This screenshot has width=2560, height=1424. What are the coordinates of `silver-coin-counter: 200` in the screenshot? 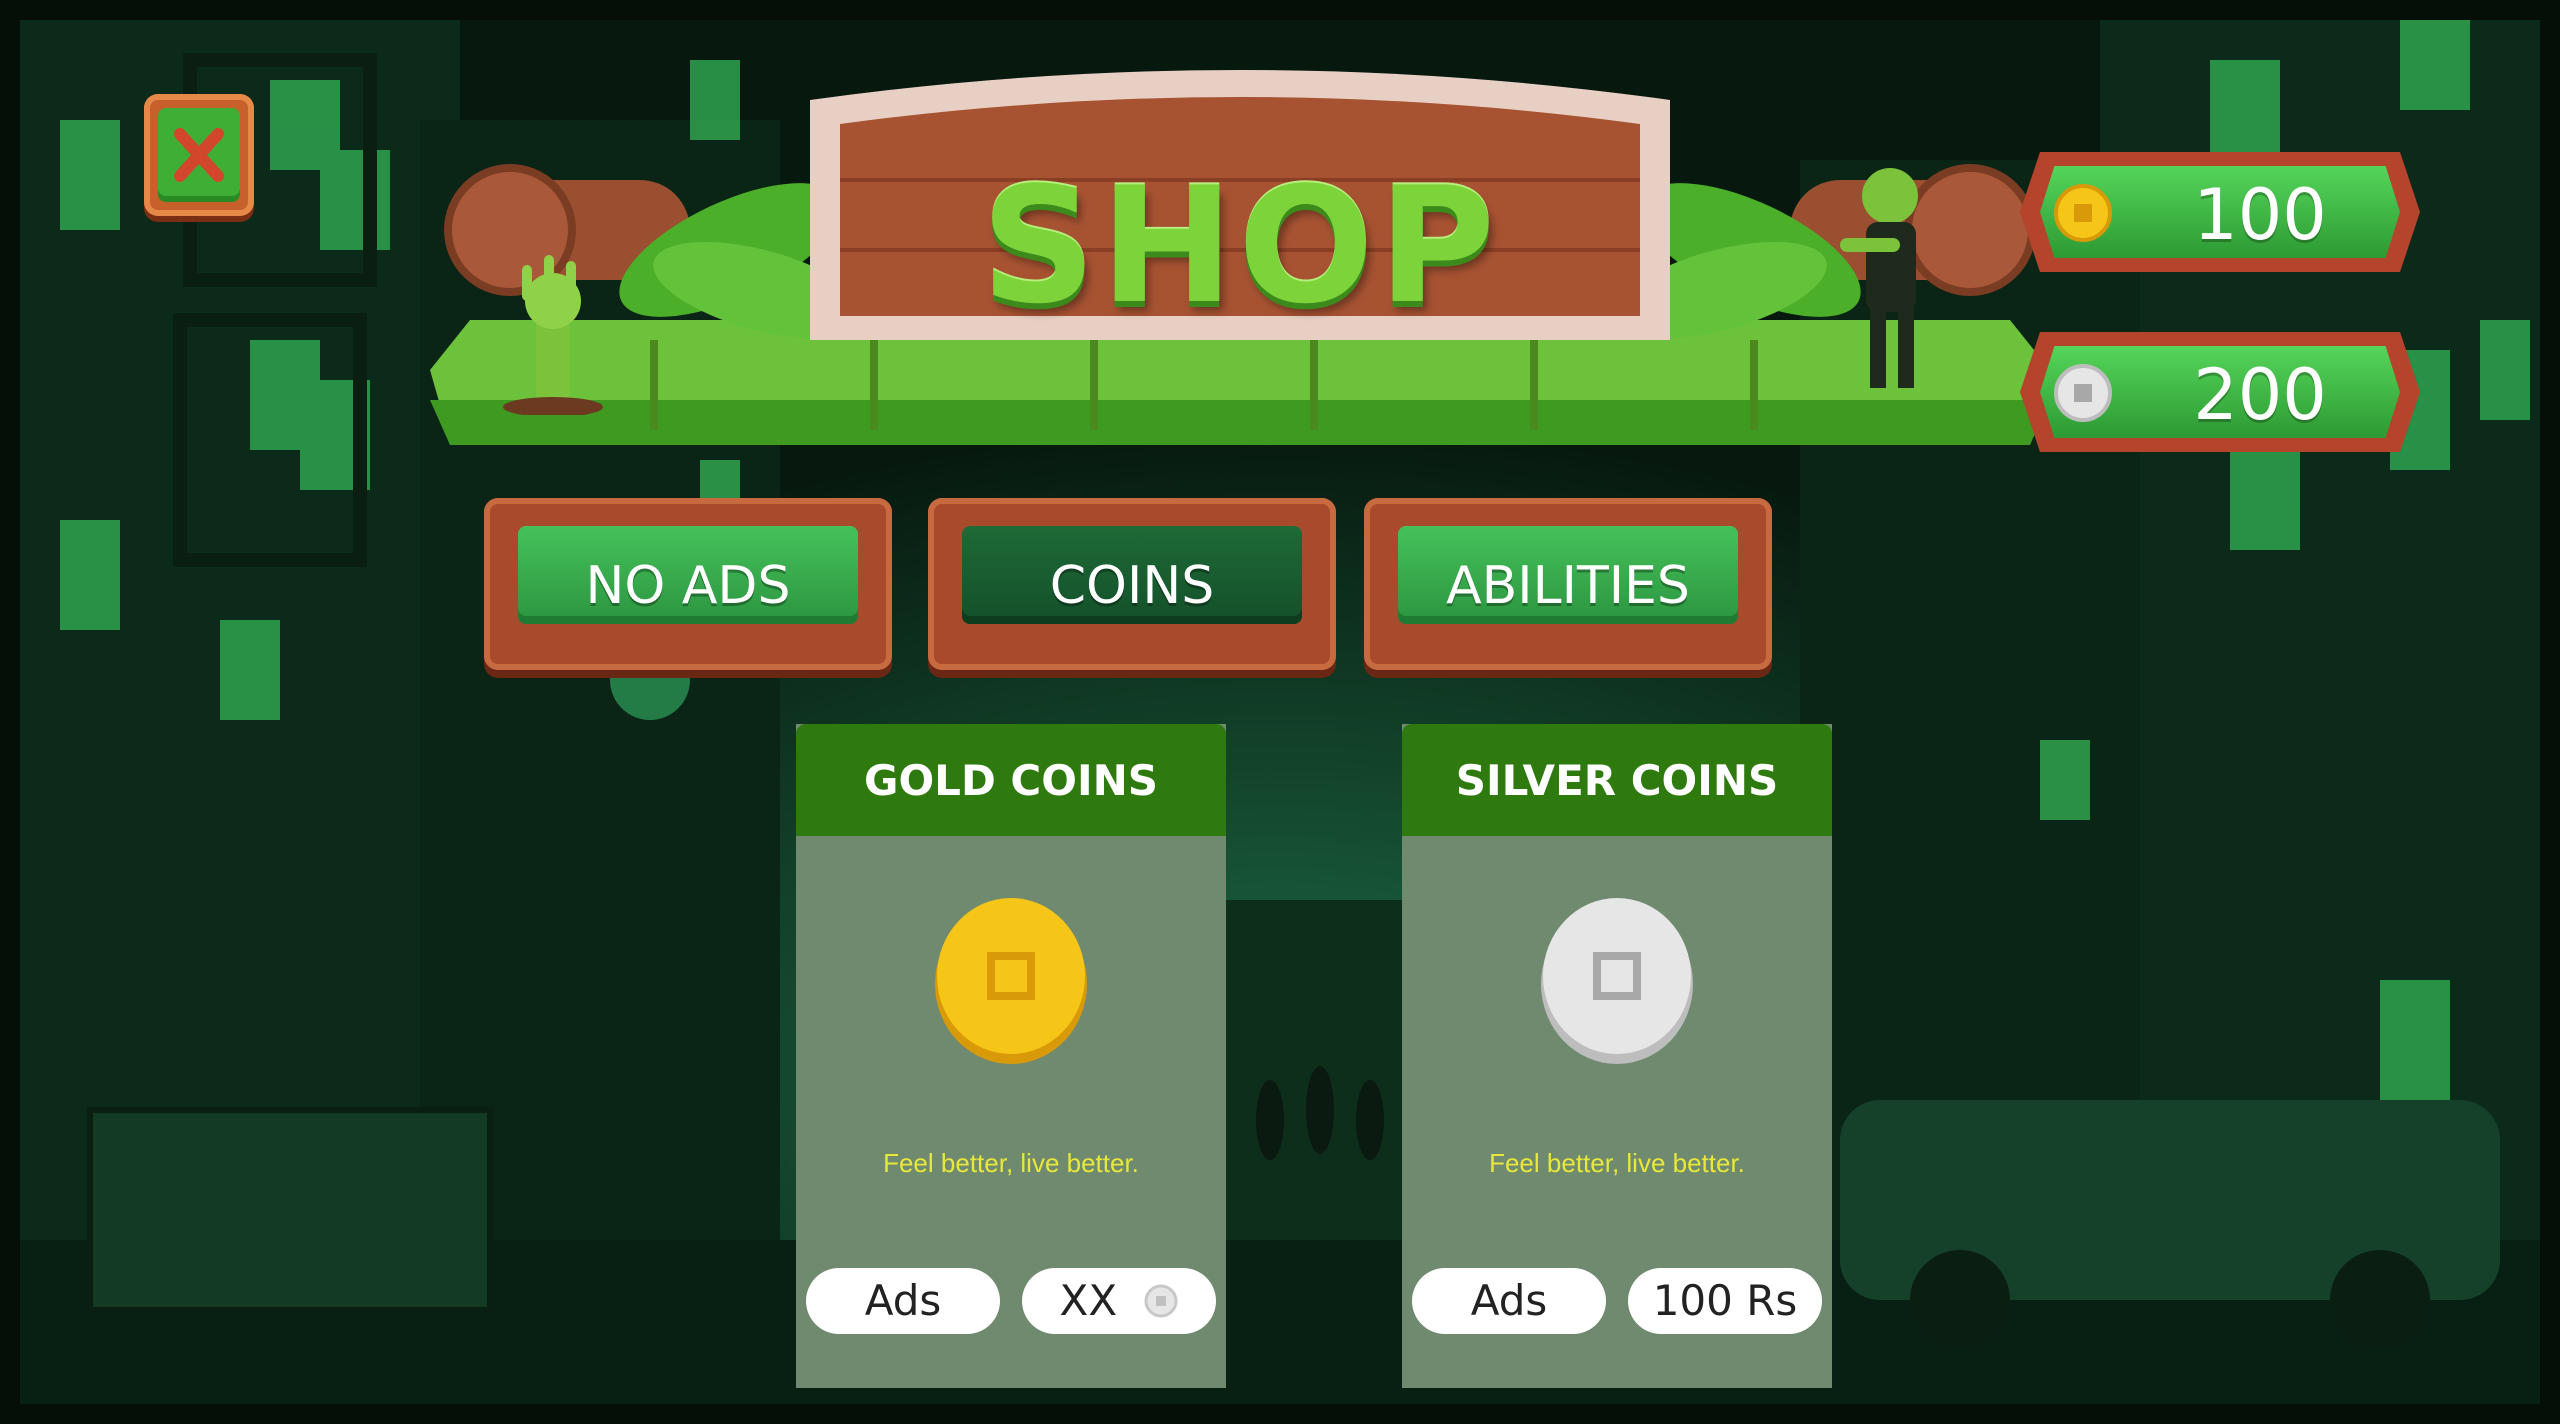 It's located at (2220, 392).